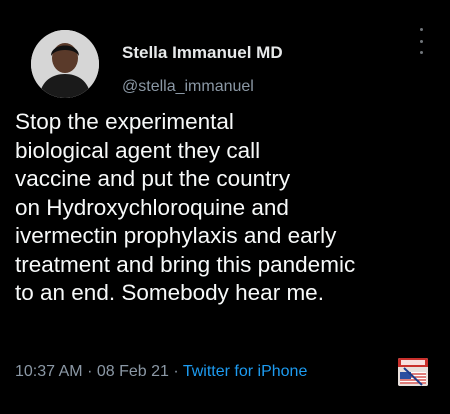 This screenshot has height=414, width=450. Describe the element at coordinates (133, 371) in the screenshot. I see `tweet-date: 08 Feb 21` at that location.